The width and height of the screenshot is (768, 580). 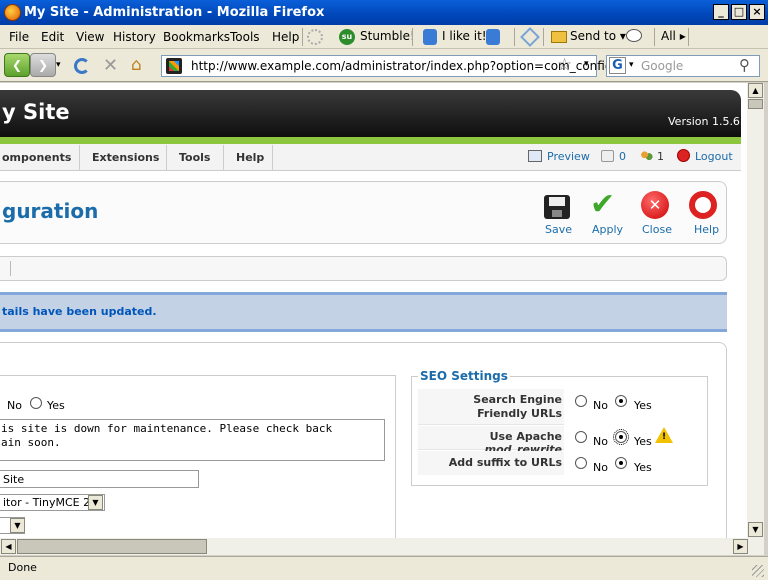 I want to click on offline-yes-label: Yes, so click(x=56, y=405).